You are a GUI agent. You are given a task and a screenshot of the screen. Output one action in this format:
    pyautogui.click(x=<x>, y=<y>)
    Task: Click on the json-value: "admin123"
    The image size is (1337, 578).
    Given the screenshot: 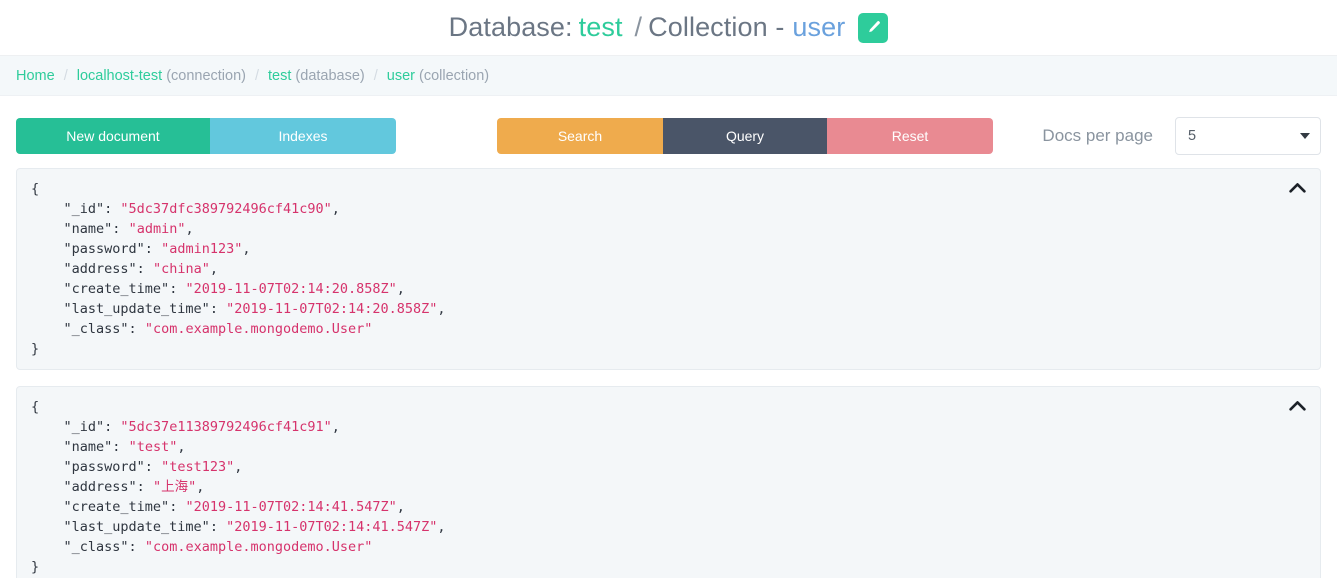 What is the action you would take?
    pyautogui.click(x=202, y=249)
    